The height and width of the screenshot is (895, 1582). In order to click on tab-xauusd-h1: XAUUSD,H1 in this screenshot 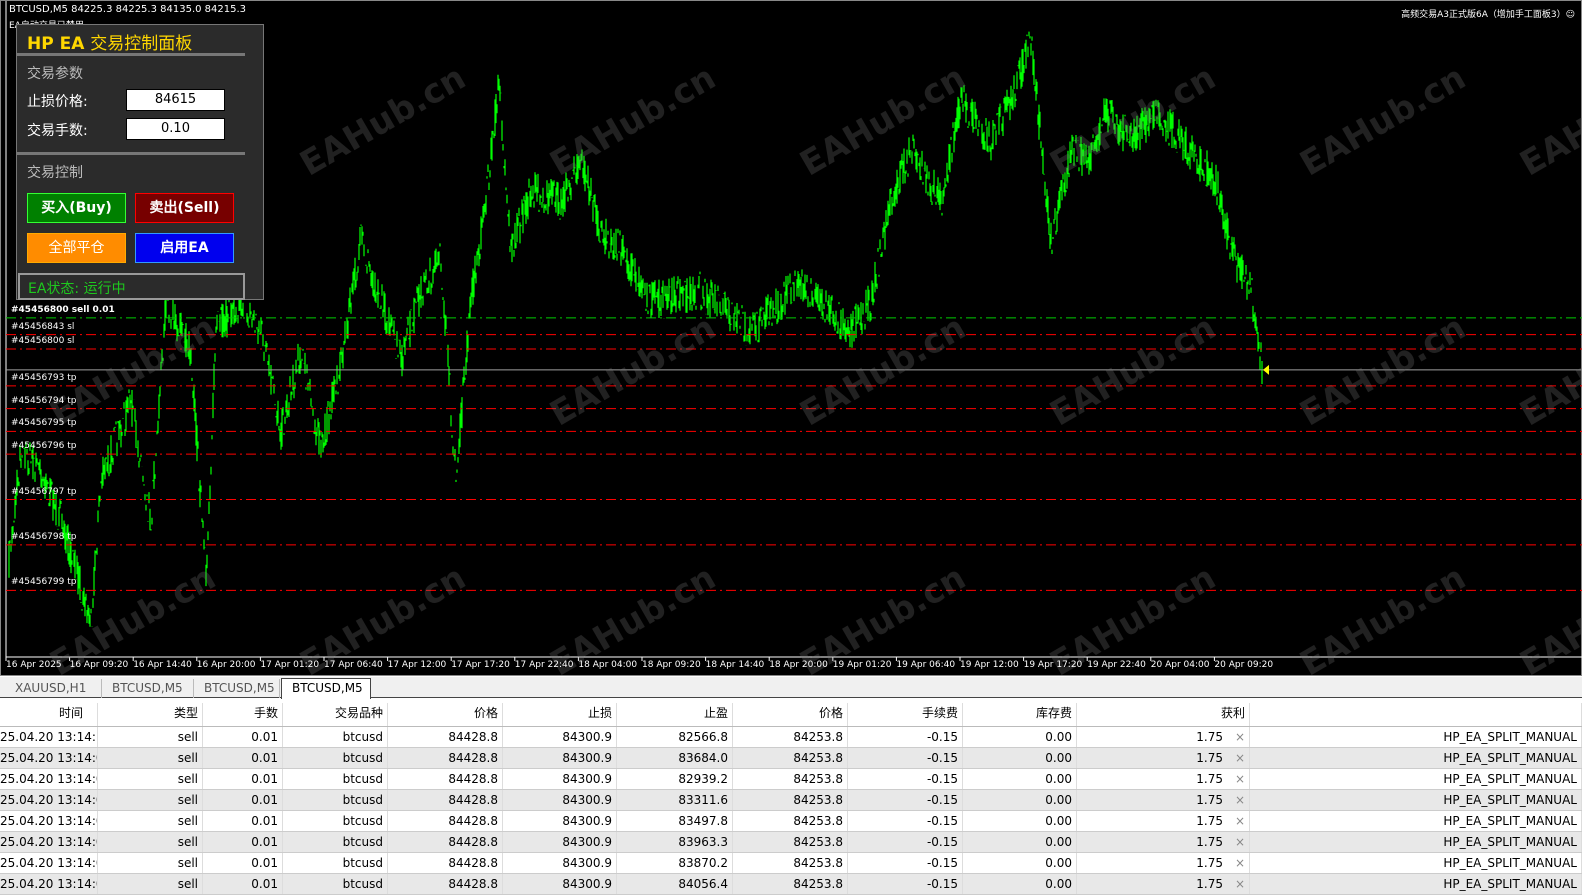, I will do `click(53, 688)`.